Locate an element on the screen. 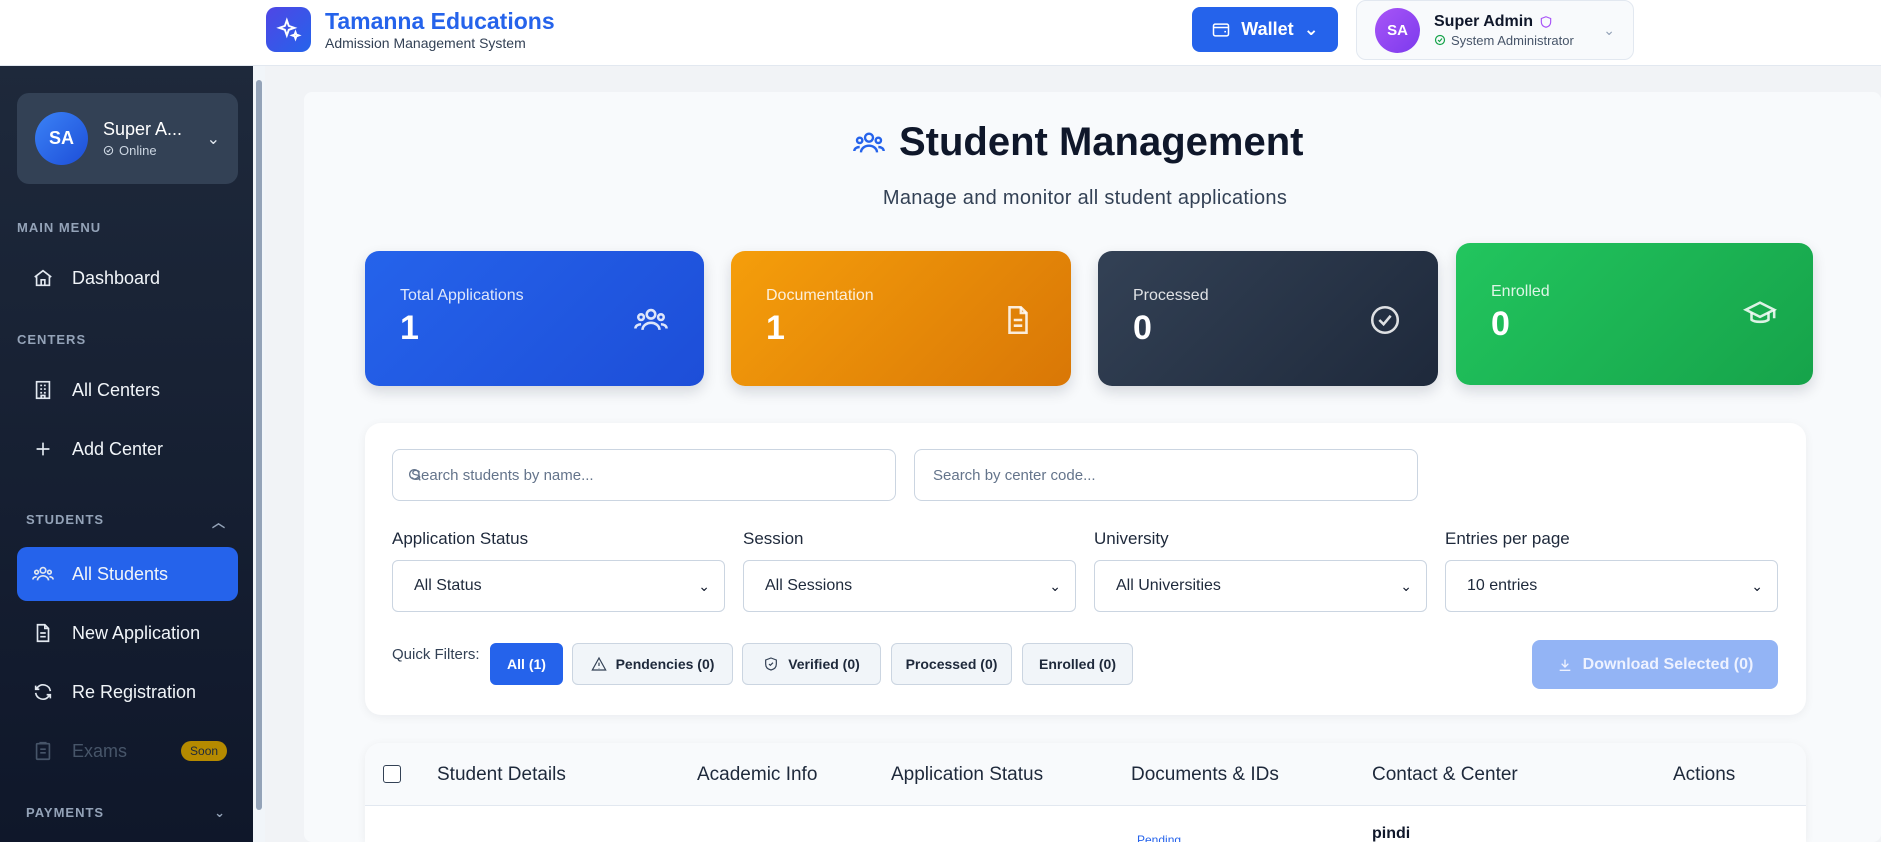  contact-name: pindi is located at coordinates (1391, 833).